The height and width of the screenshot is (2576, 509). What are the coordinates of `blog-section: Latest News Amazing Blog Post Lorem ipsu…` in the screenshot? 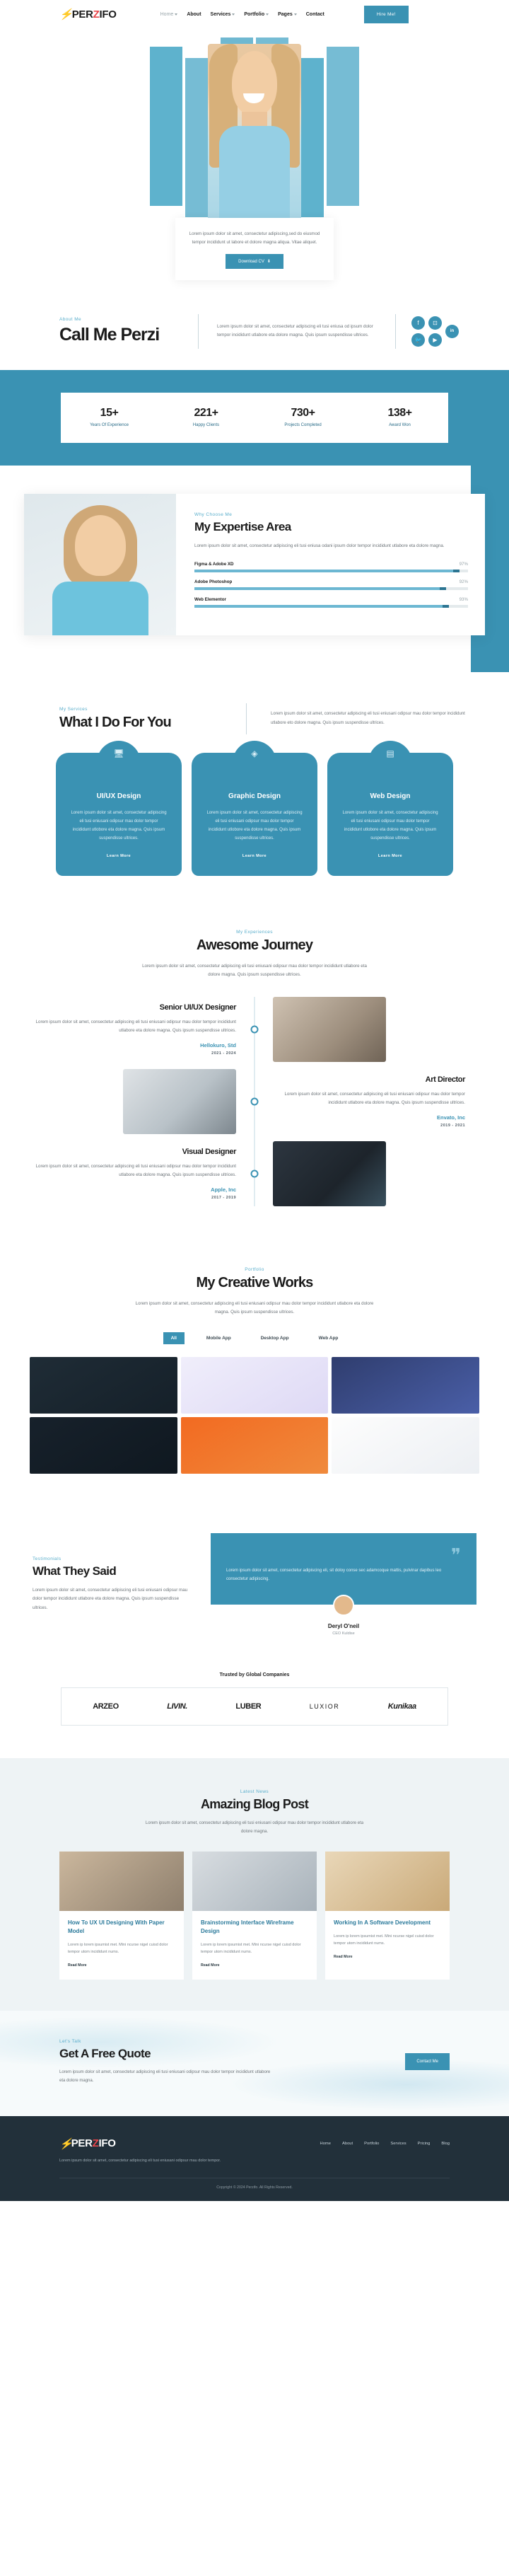 It's located at (255, 1884).